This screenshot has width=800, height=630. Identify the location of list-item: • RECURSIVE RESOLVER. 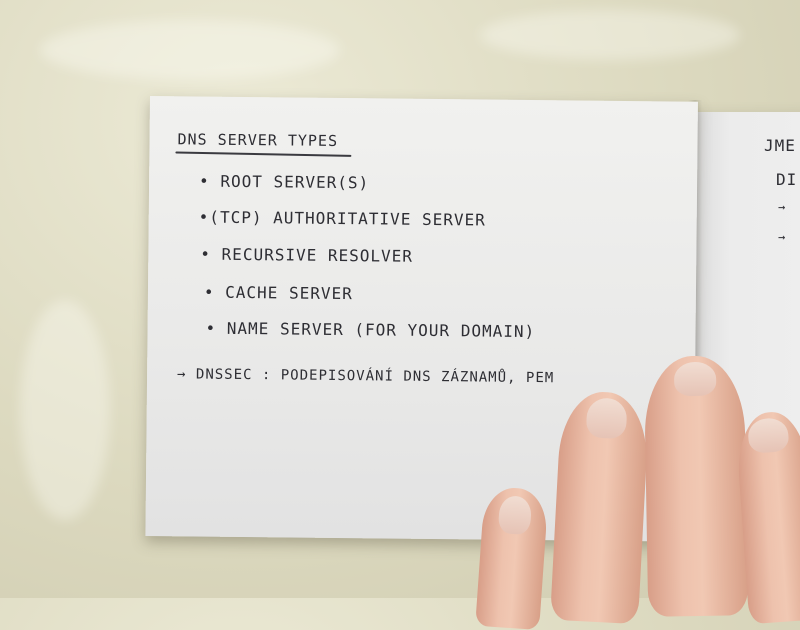
(307, 255).